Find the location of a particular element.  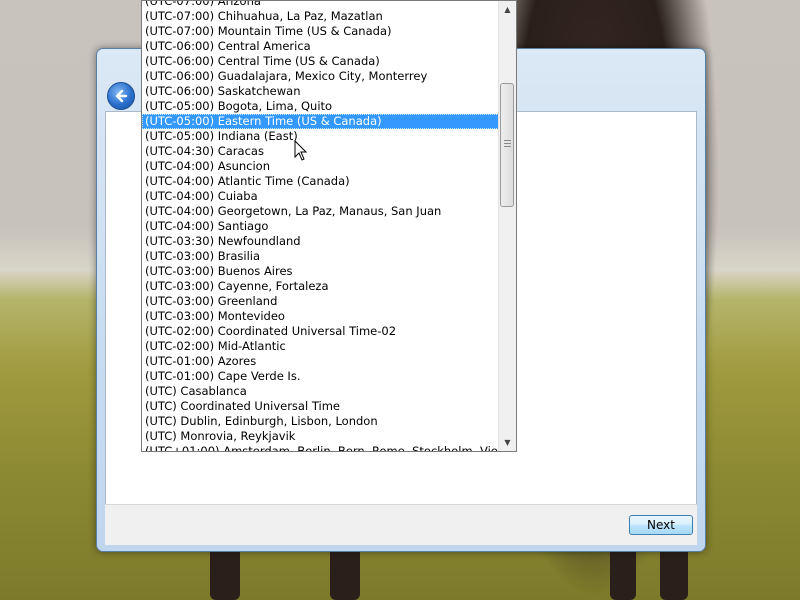

timezone-option: (UTC-03:30) Newfoundland is located at coordinates (321, 241).